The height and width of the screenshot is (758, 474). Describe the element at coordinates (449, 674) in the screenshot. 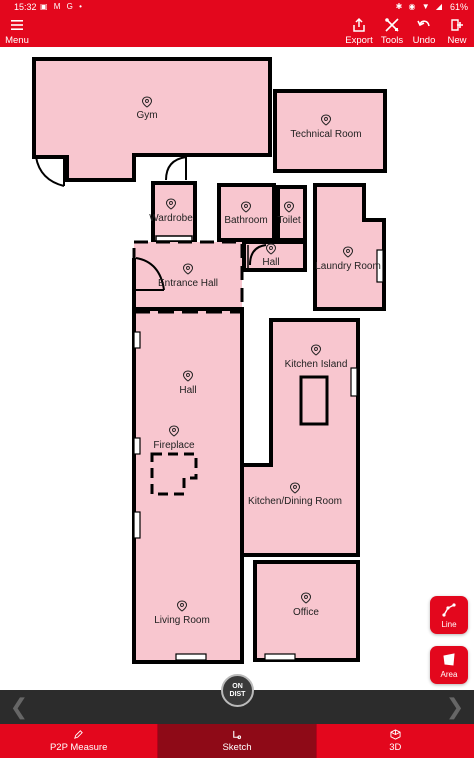

I see `area-tool-label: Area` at that location.